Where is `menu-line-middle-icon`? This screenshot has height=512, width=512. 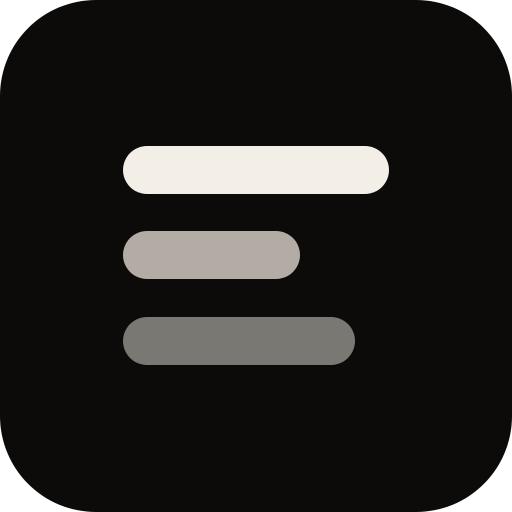
menu-line-middle-icon is located at coordinates (211, 255).